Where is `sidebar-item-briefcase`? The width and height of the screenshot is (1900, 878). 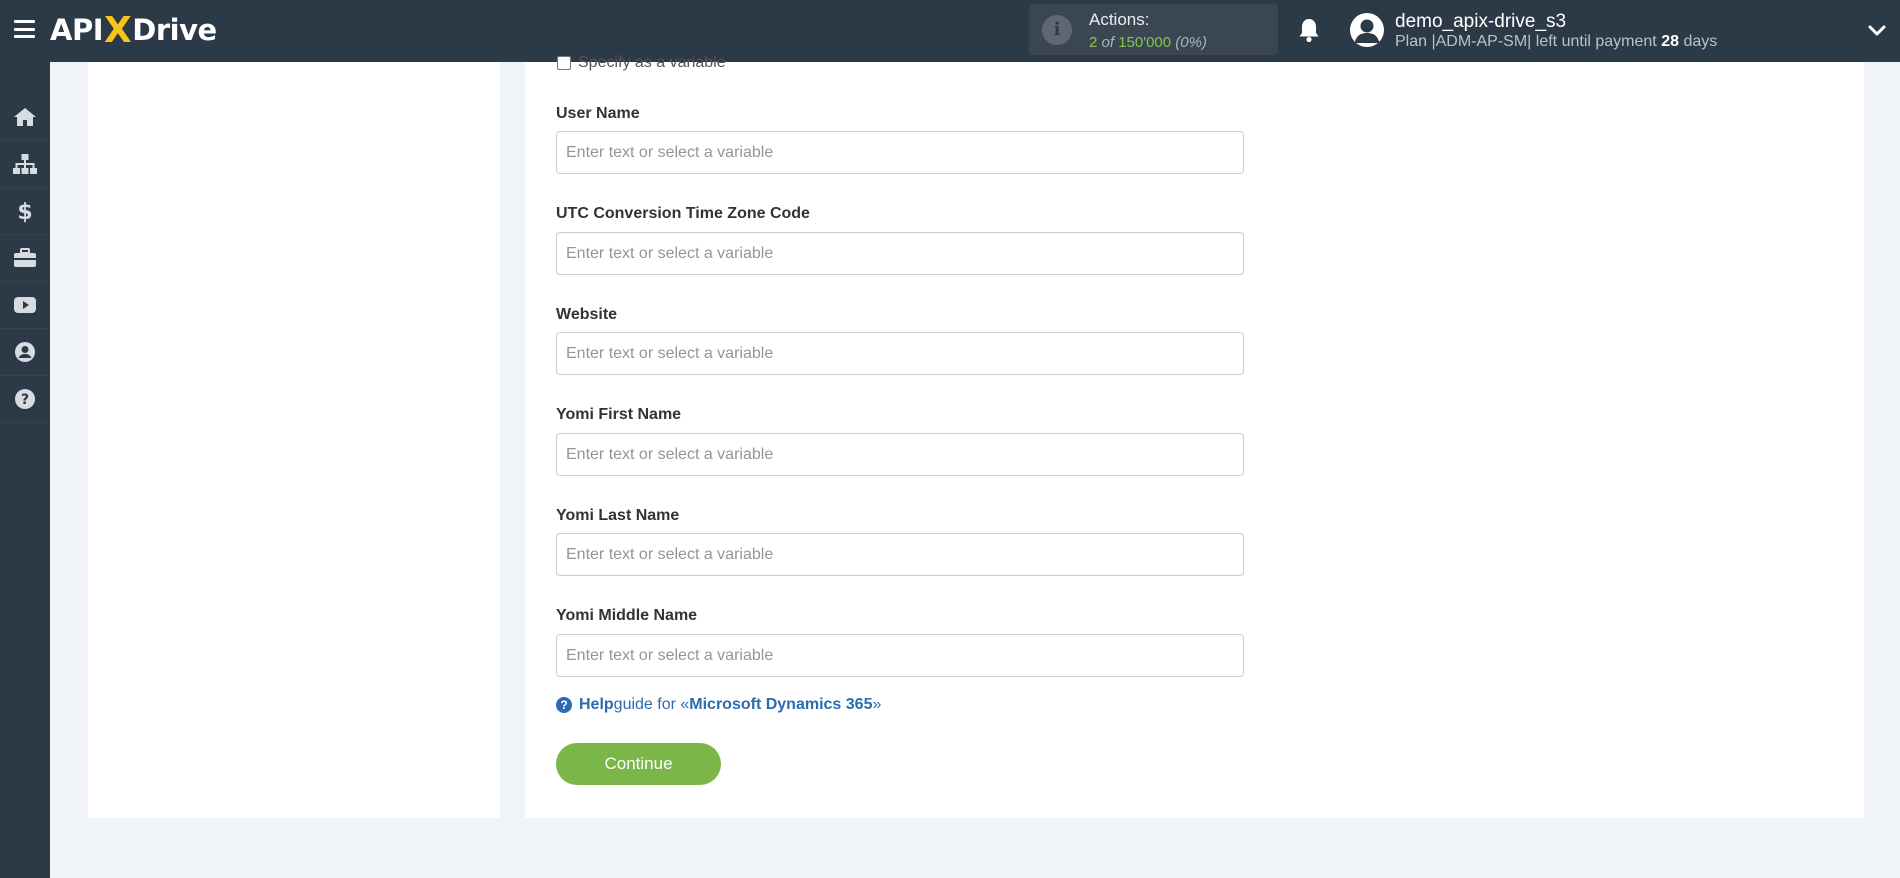
sidebar-item-briefcase is located at coordinates (25, 258).